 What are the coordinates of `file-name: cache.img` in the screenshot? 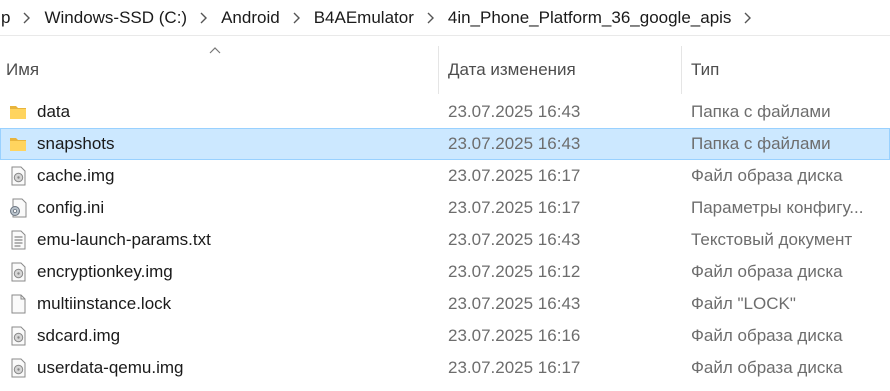 It's located at (76, 175).